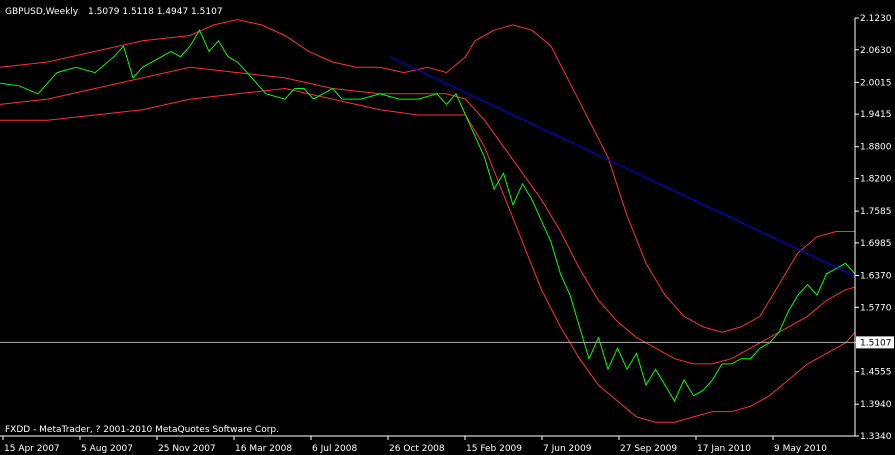  I want to click on x-tick-label: 16 Mar 2008, so click(263, 449).